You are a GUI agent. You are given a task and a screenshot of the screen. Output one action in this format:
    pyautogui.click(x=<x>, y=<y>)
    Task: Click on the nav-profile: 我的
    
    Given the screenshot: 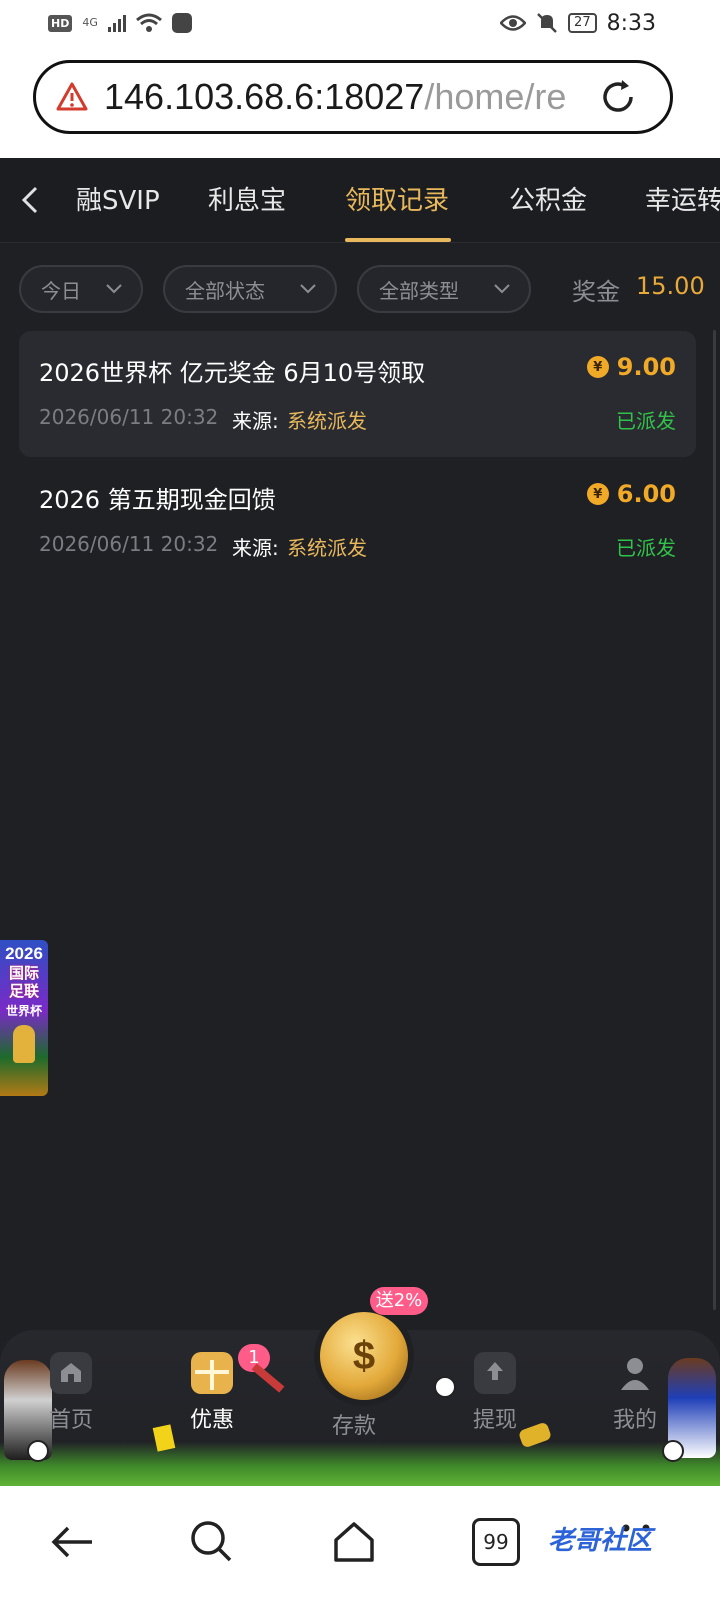 What is the action you would take?
    pyautogui.click(x=635, y=1393)
    